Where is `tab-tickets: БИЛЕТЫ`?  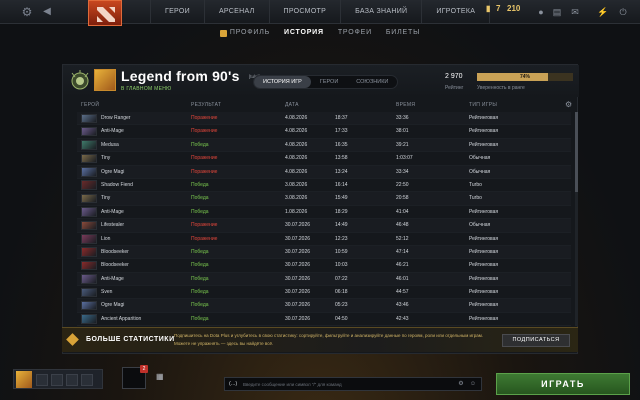 tab-tickets: БИЛЕТЫ is located at coordinates (403, 33).